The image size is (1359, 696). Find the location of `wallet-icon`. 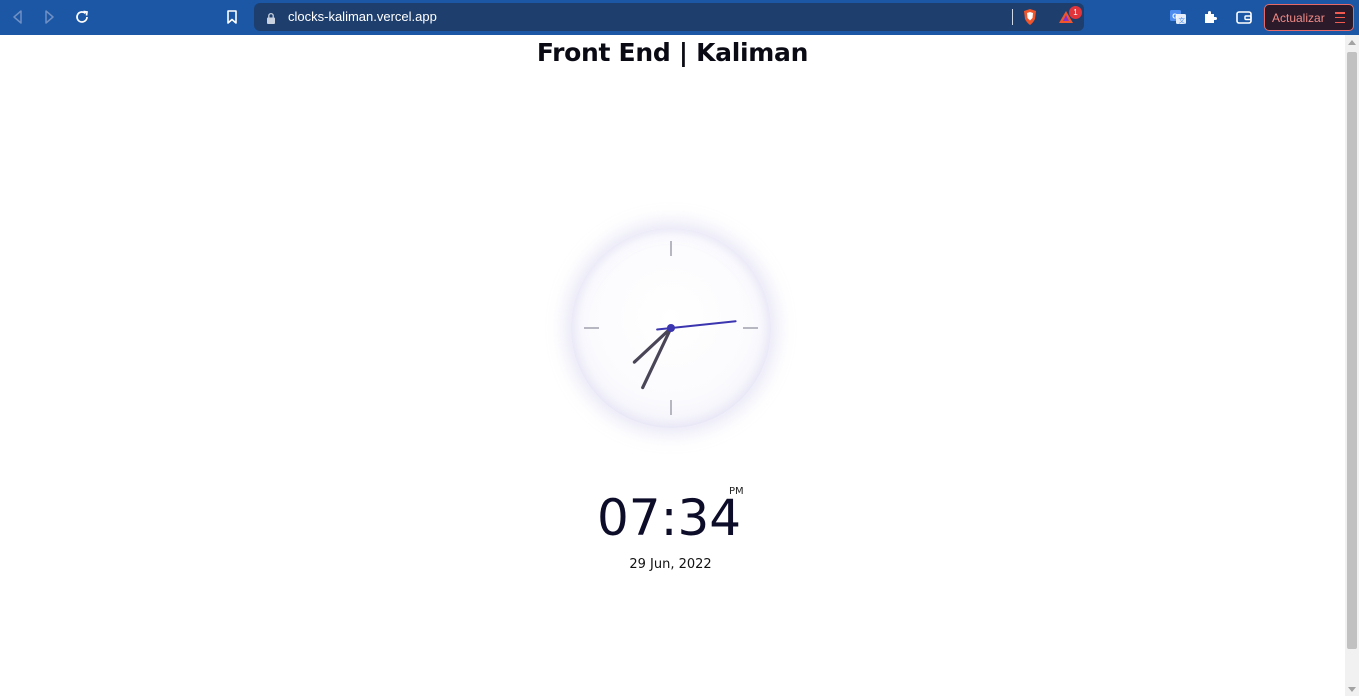

wallet-icon is located at coordinates (1244, 17).